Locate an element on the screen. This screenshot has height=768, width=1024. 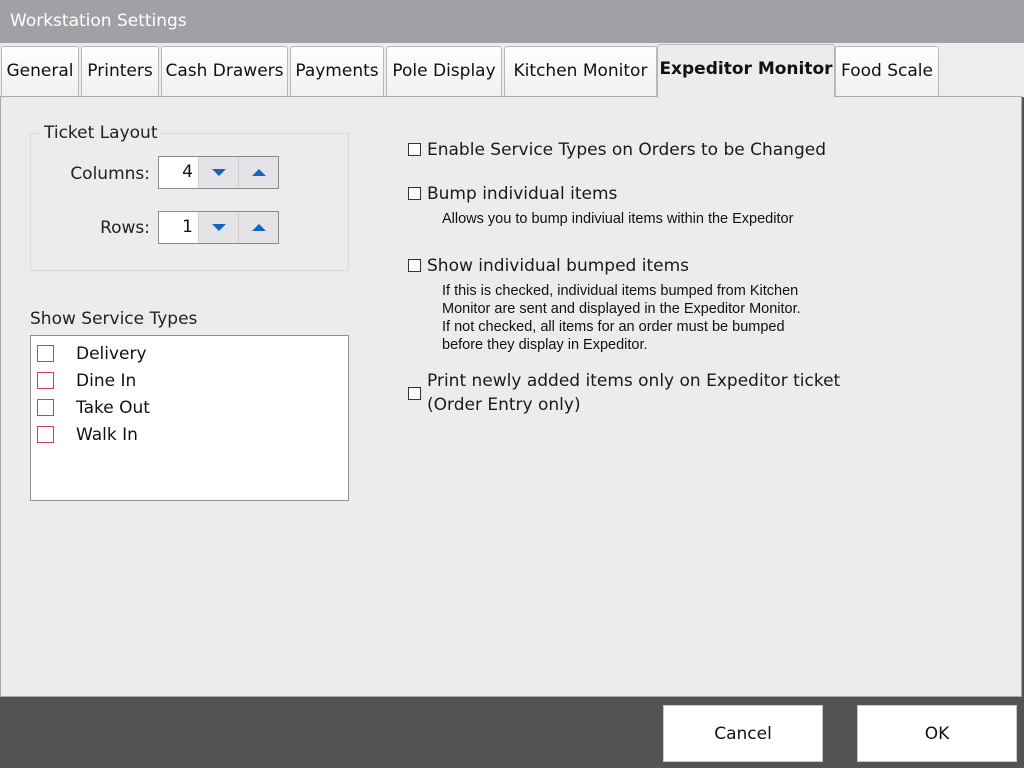
service-type-take-out: Take Out is located at coordinates (189, 407).